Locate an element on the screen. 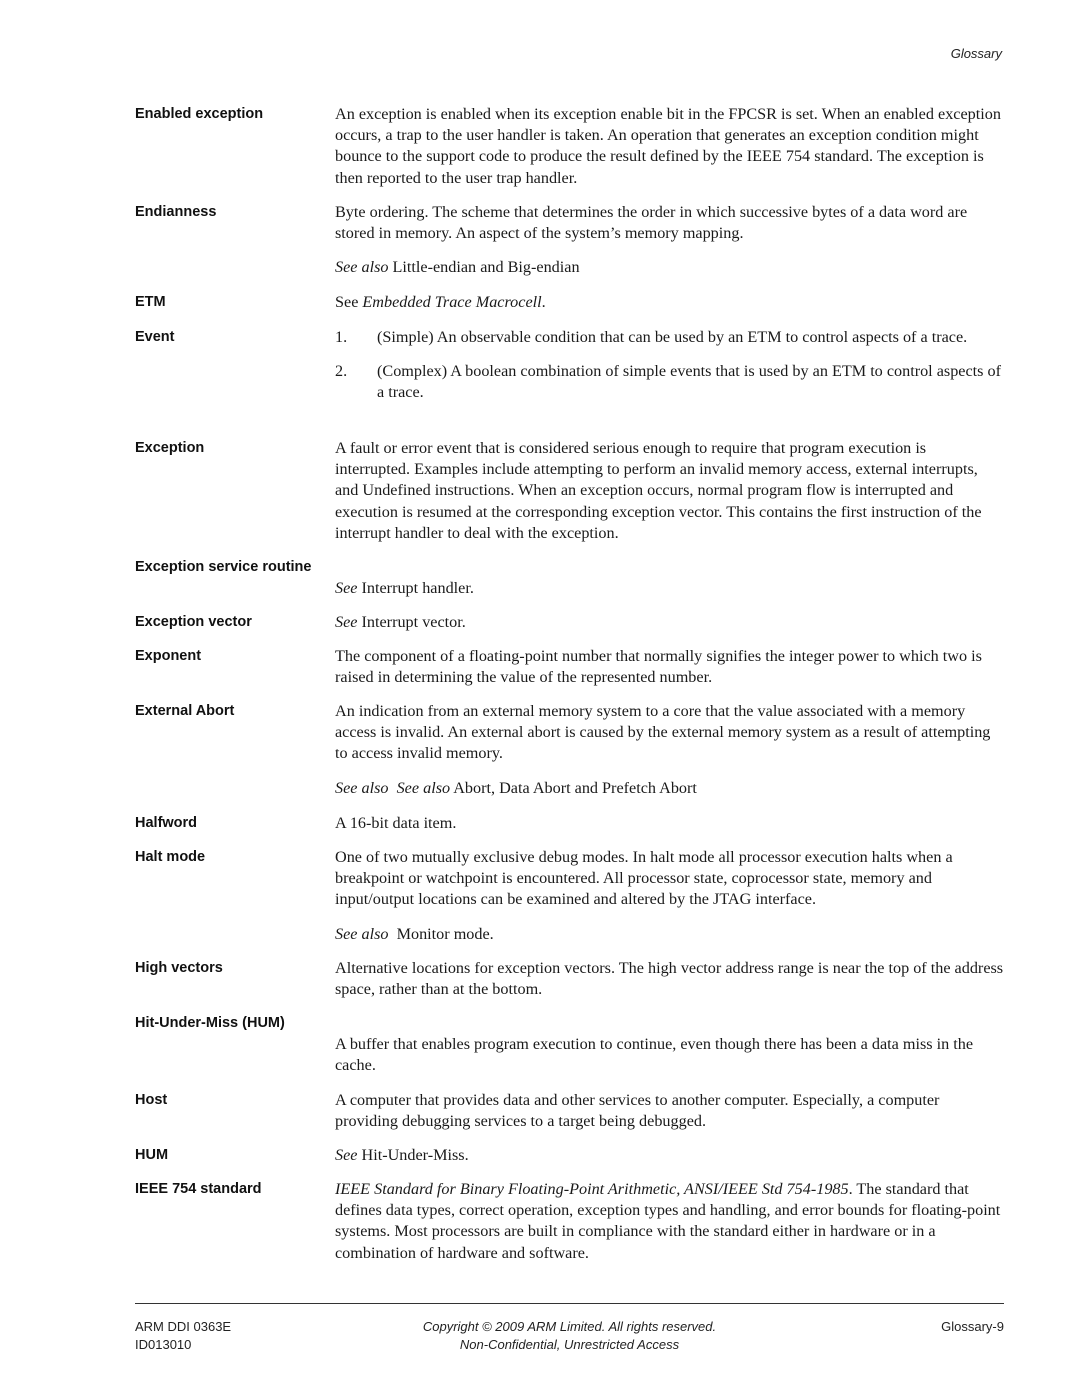  item-number: 2. is located at coordinates (341, 371).